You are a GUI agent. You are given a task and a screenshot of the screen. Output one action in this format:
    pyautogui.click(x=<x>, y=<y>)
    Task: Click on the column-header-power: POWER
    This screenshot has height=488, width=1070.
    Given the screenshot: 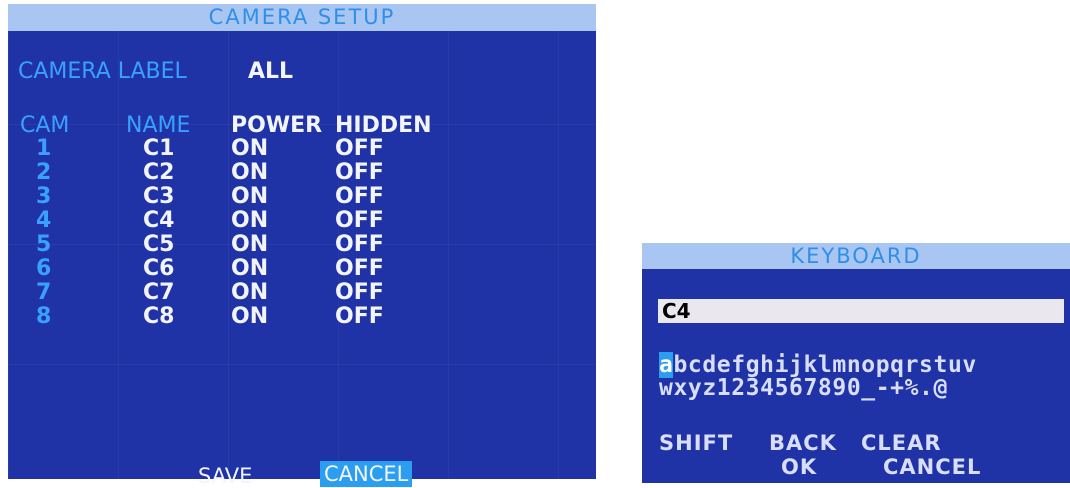 What is the action you would take?
    pyautogui.click(x=277, y=125)
    